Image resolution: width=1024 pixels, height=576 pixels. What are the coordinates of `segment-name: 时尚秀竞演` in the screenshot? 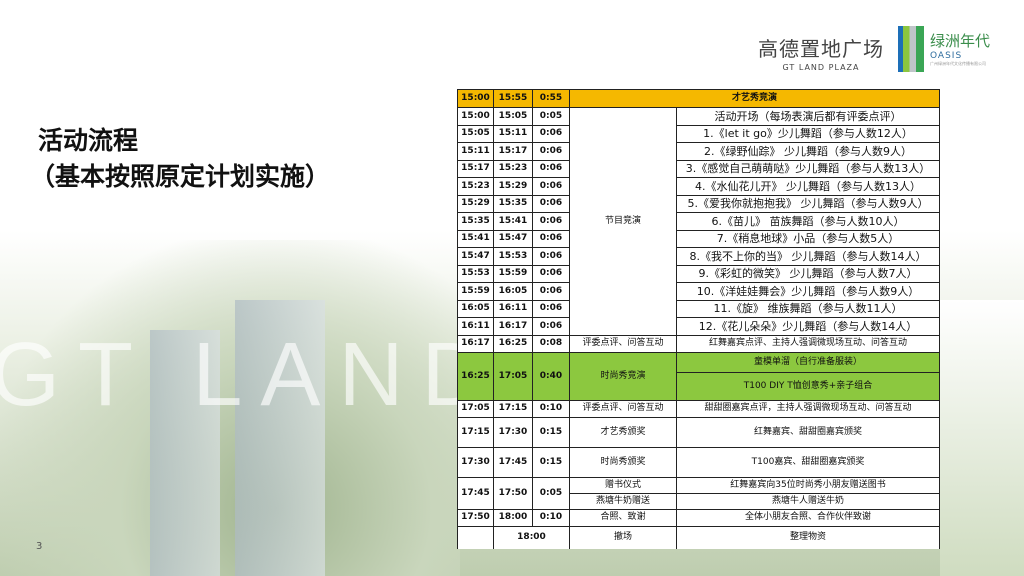 It's located at (623, 376).